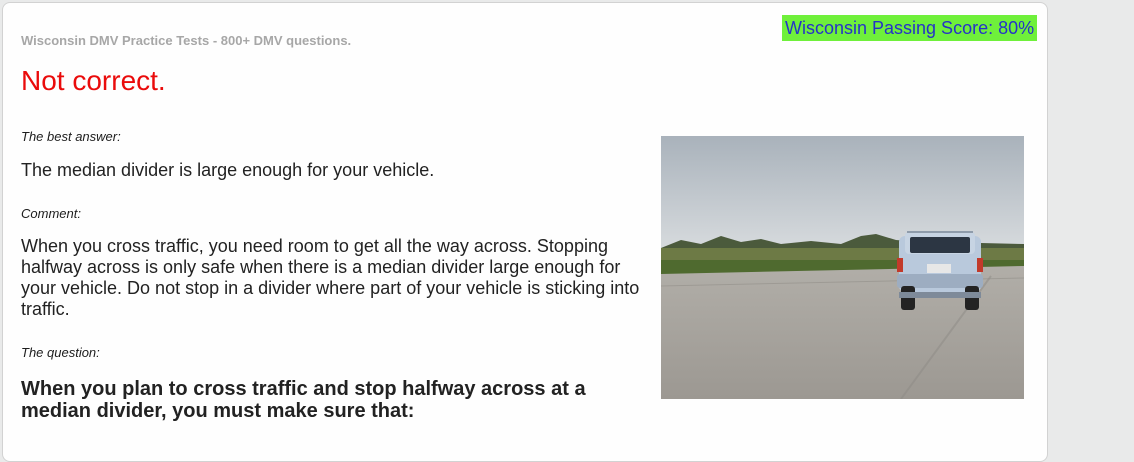 This screenshot has height=462, width=1134. I want to click on comment-label: Comment:, so click(51, 213).